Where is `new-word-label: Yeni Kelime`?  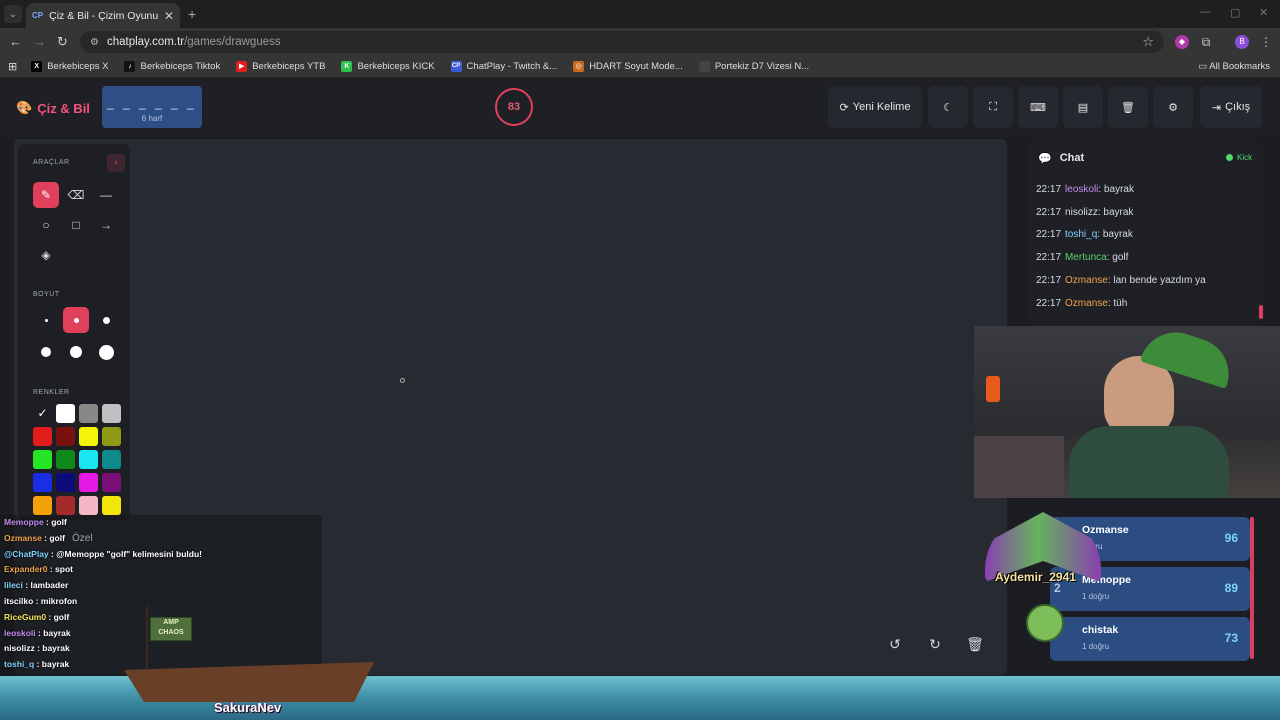 new-word-label: Yeni Kelime is located at coordinates (881, 107).